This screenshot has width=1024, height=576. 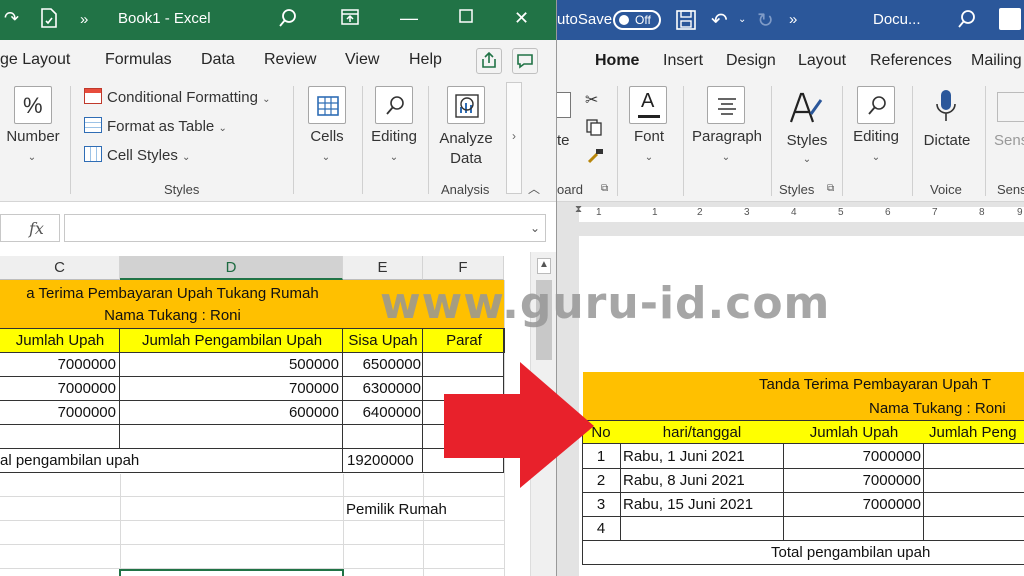 I want to click on number-label: Number, so click(x=33, y=136).